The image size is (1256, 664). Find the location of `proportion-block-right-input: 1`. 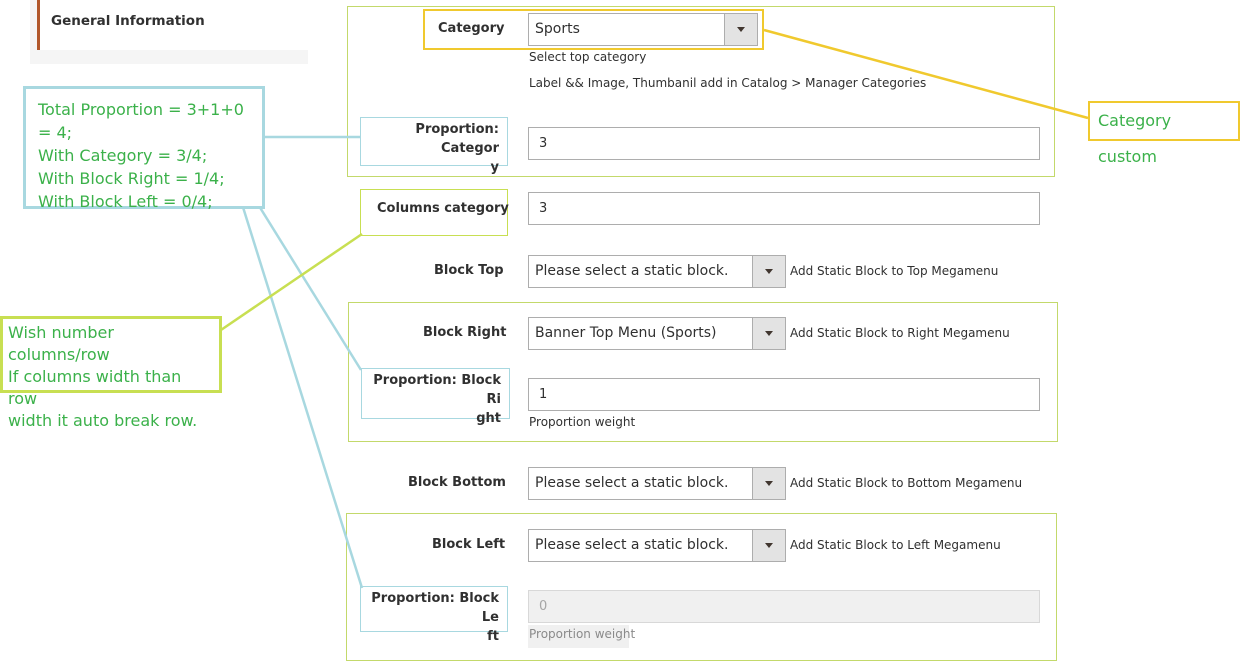

proportion-block-right-input: 1 is located at coordinates (784, 394).